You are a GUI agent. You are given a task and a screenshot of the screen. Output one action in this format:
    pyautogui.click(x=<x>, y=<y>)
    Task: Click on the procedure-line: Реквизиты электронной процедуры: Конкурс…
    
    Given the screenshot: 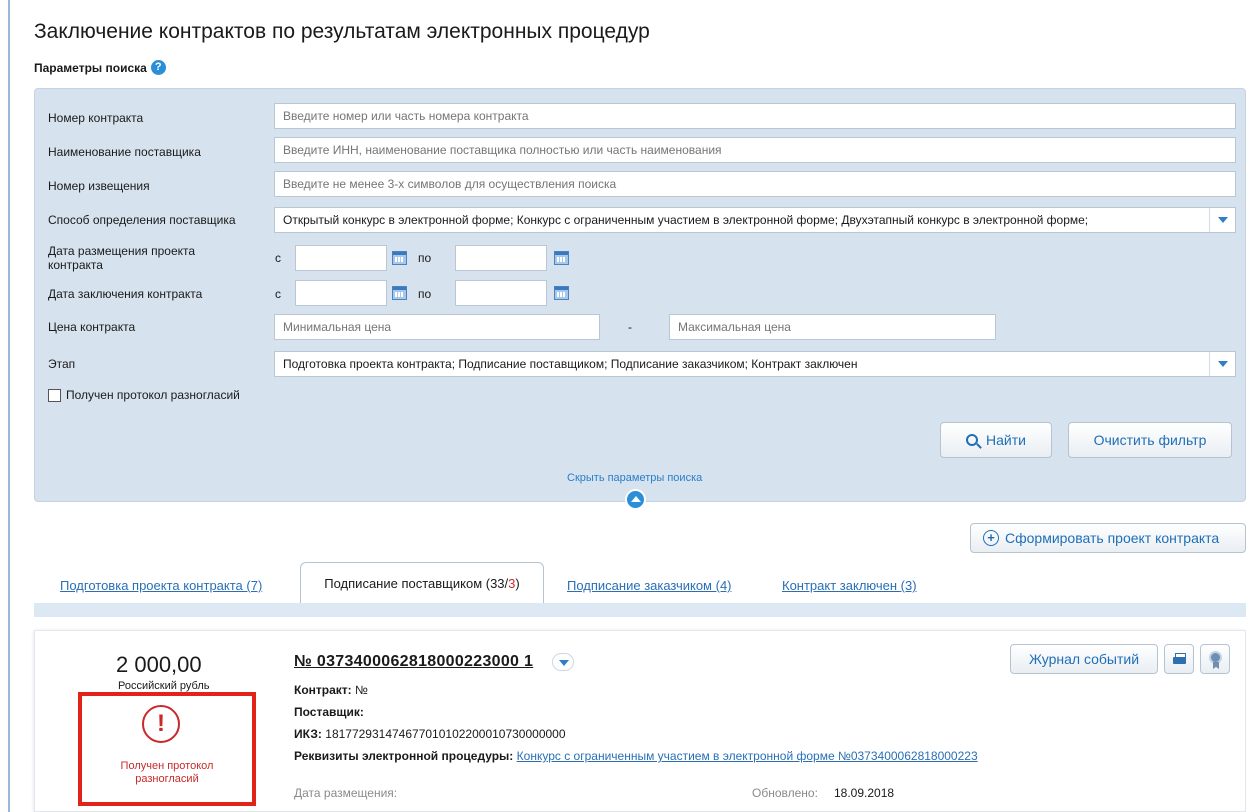 What is the action you would take?
    pyautogui.click(x=636, y=756)
    